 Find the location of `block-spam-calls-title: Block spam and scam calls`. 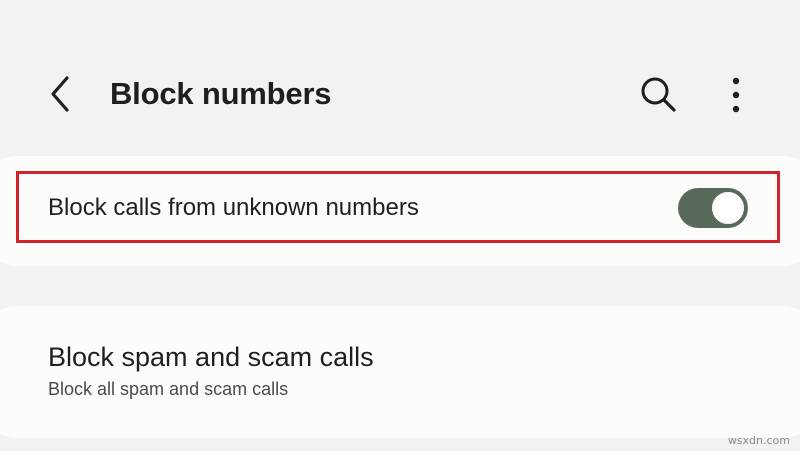

block-spam-calls-title: Block spam and scam calls is located at coordinates (211, 357).